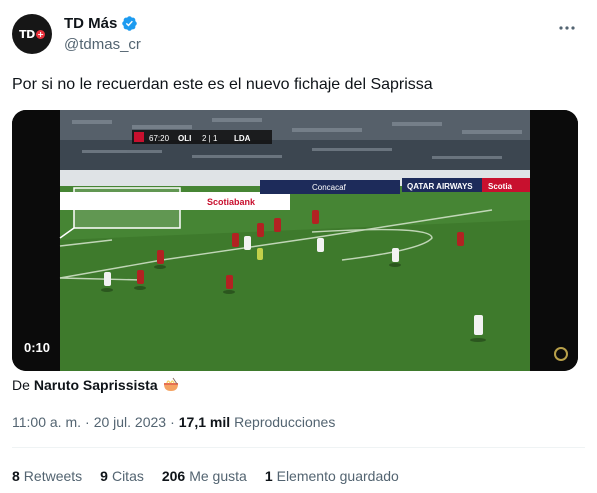  I want to click on likes-label: Me gusta, so click(218, 476).